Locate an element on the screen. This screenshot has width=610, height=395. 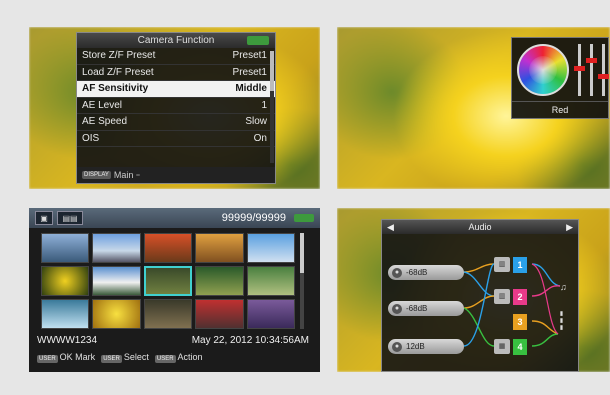
menu-item-label: AF Sensitivity is located at coordinates (115, 89).